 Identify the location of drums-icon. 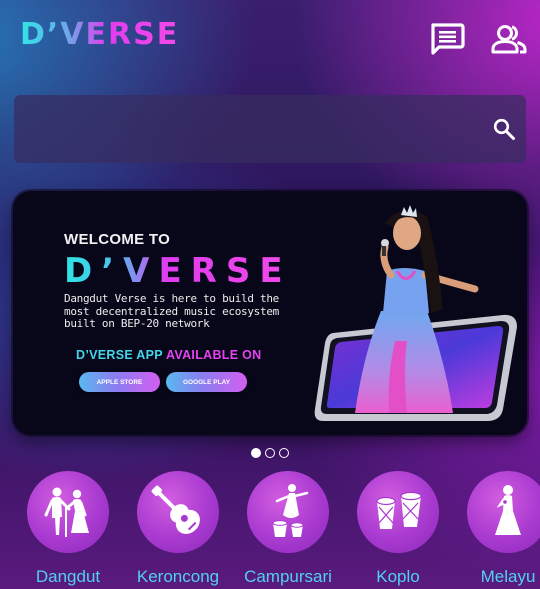
(399, 510).